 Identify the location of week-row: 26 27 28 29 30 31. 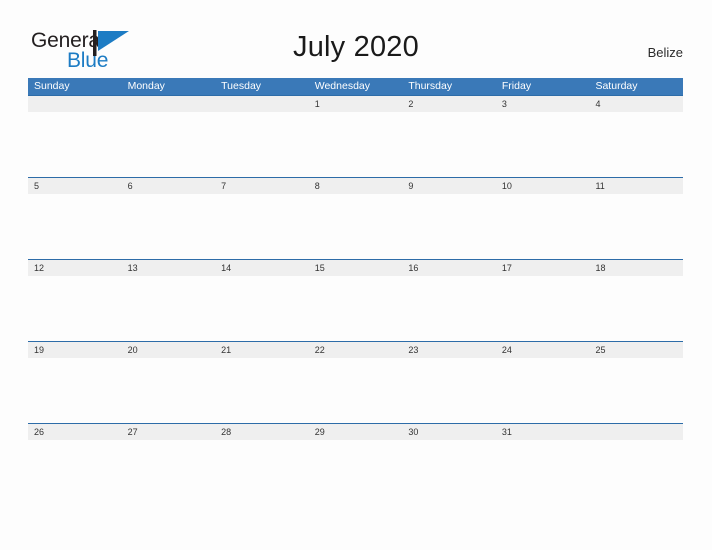
(355, 464).